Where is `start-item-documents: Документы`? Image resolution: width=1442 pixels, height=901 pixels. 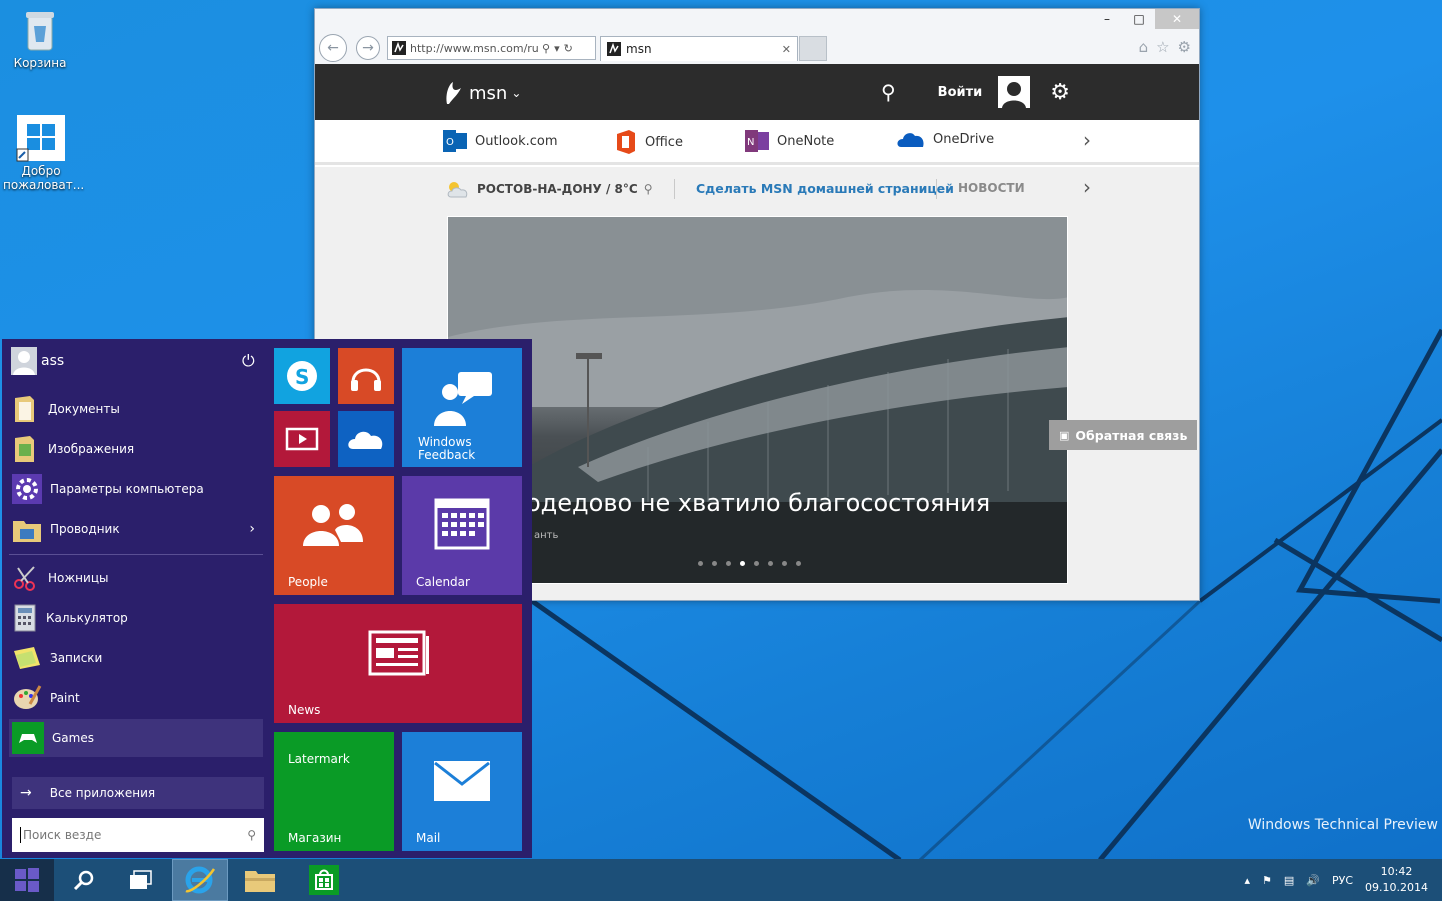 start-item-documents: Документы is located at coordinates (136, 409).